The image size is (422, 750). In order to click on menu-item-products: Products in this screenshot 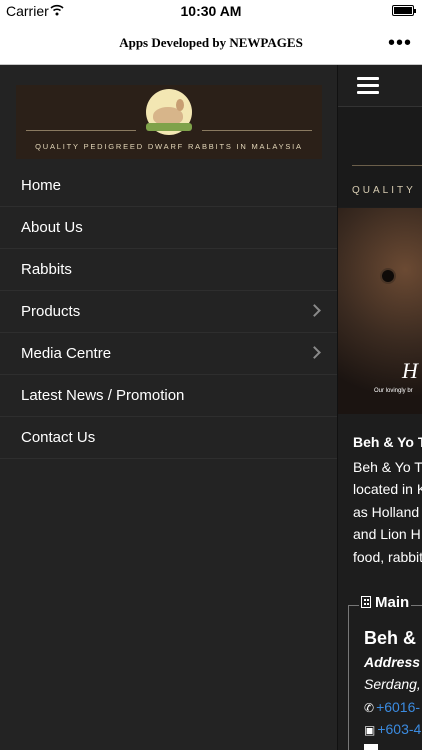, I will do `click(168, 312)`.